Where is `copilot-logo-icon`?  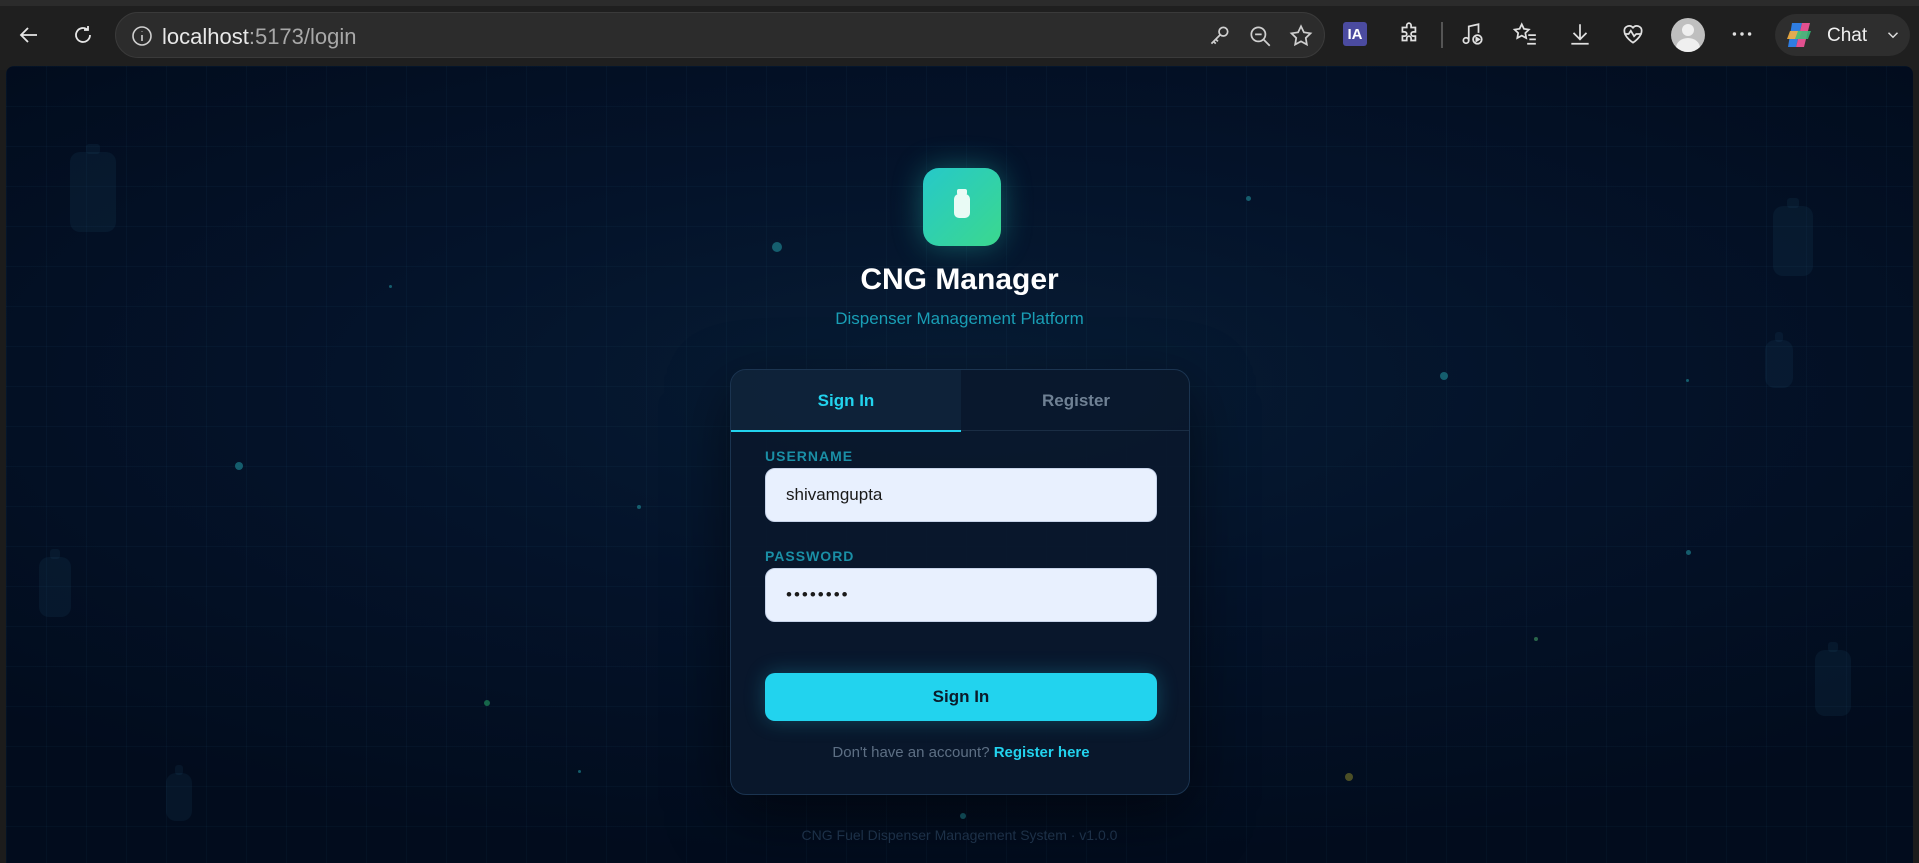
copilot-logo-icon is located at coordinates (1799, 35).